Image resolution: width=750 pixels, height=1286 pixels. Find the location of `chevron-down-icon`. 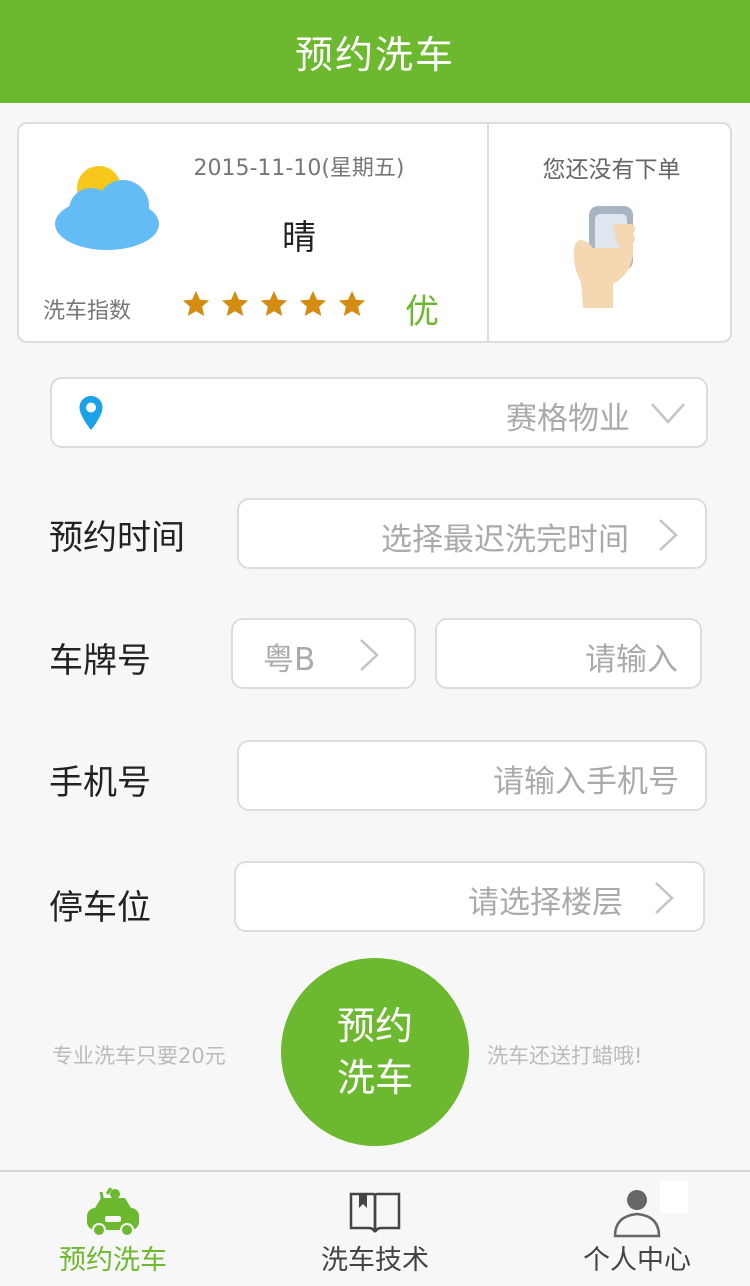

chevron-down-icon is located at coordinates (668, 413).